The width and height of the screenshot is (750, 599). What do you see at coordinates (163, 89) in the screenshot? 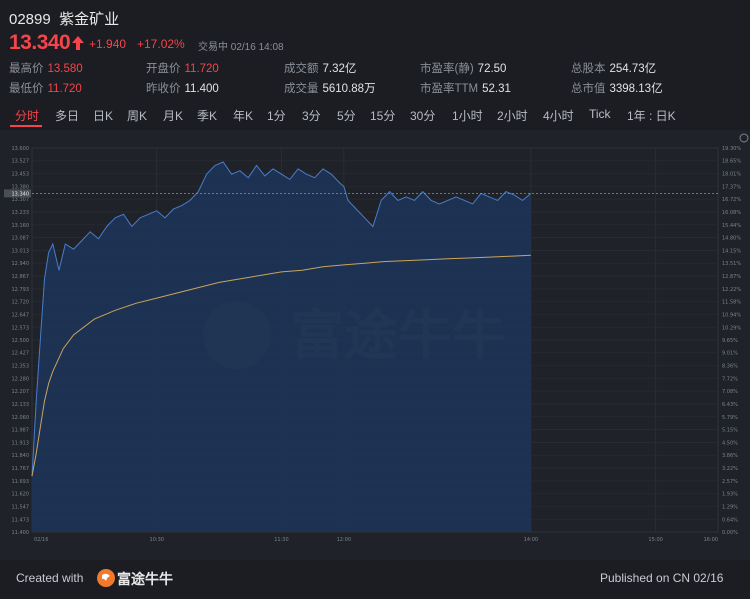
I see `stat-label: 昨收价` at bounding box center [163, 89].